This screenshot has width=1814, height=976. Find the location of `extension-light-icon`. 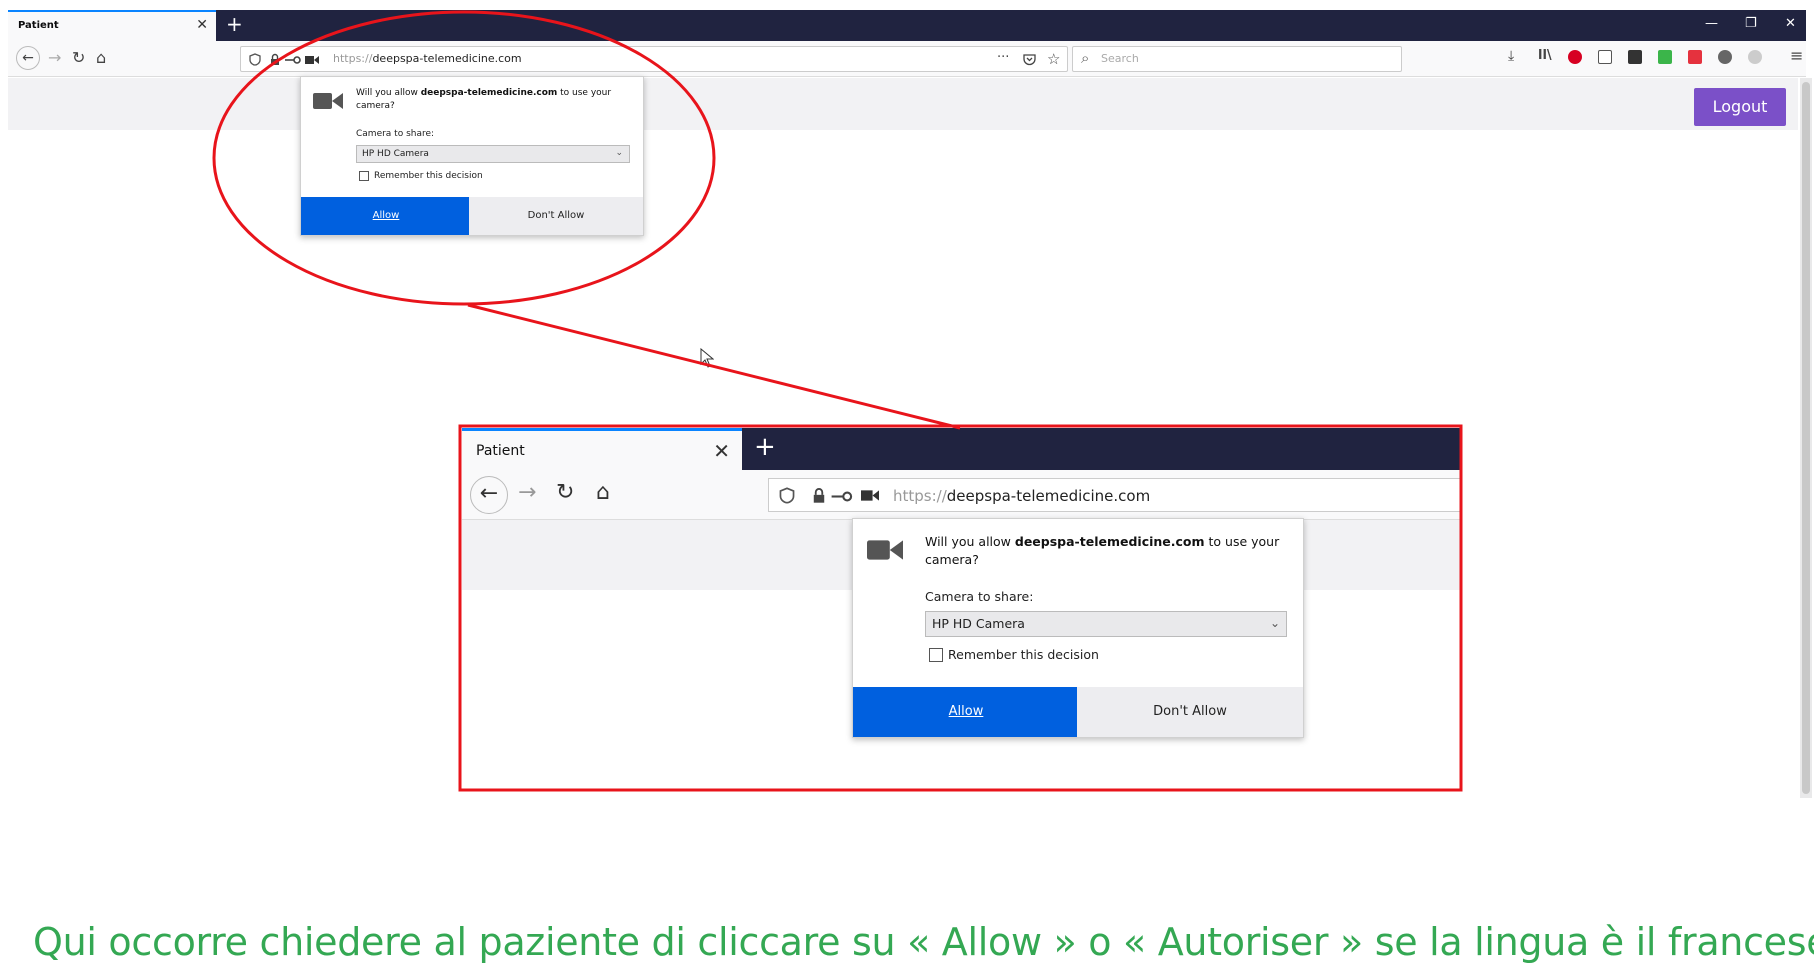

extension-light-icon is located at coordinates (1755, 57).